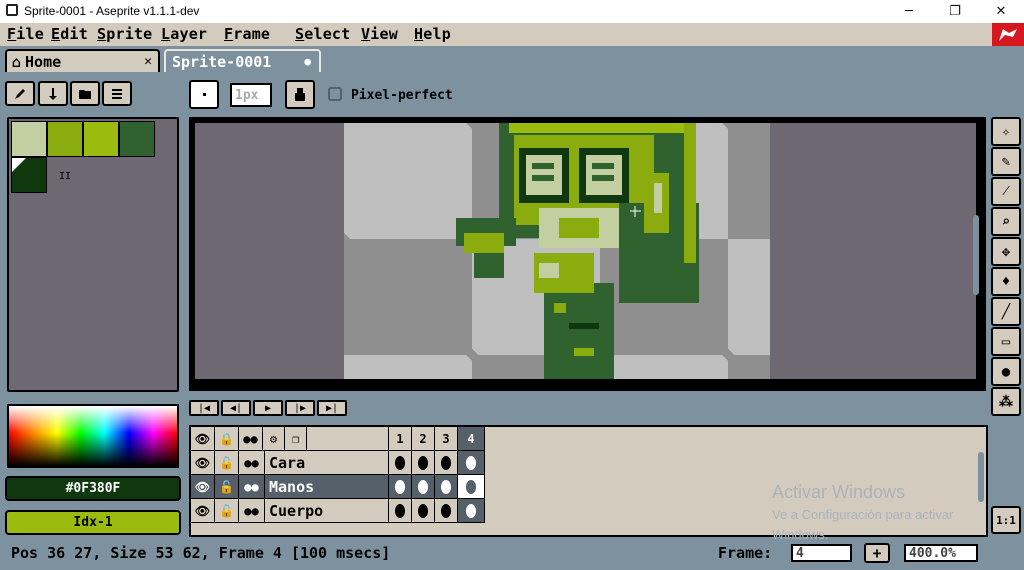 Image resolution: width=1024 pixels, height=570 pixels. I want to click on menu-frame: Frame, so click(247, 34).